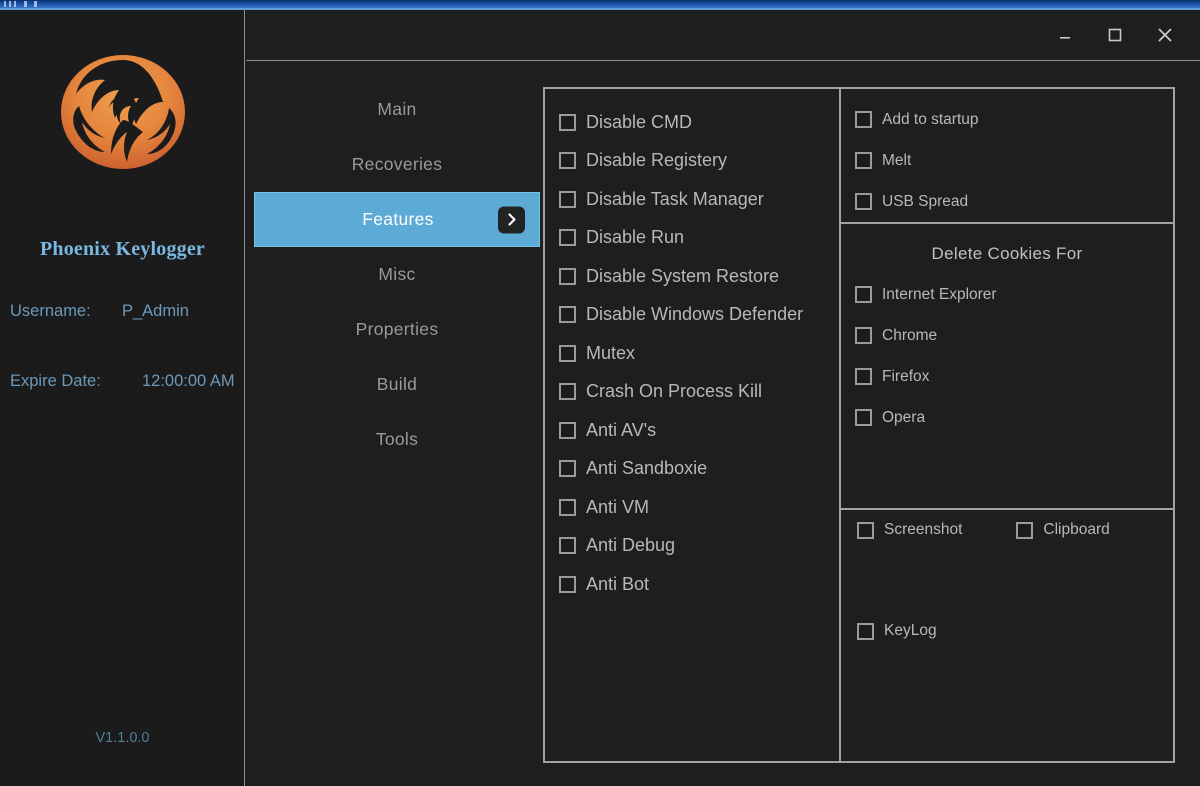  I want to click on checkbox-disable-cmd, so click(567, 122).